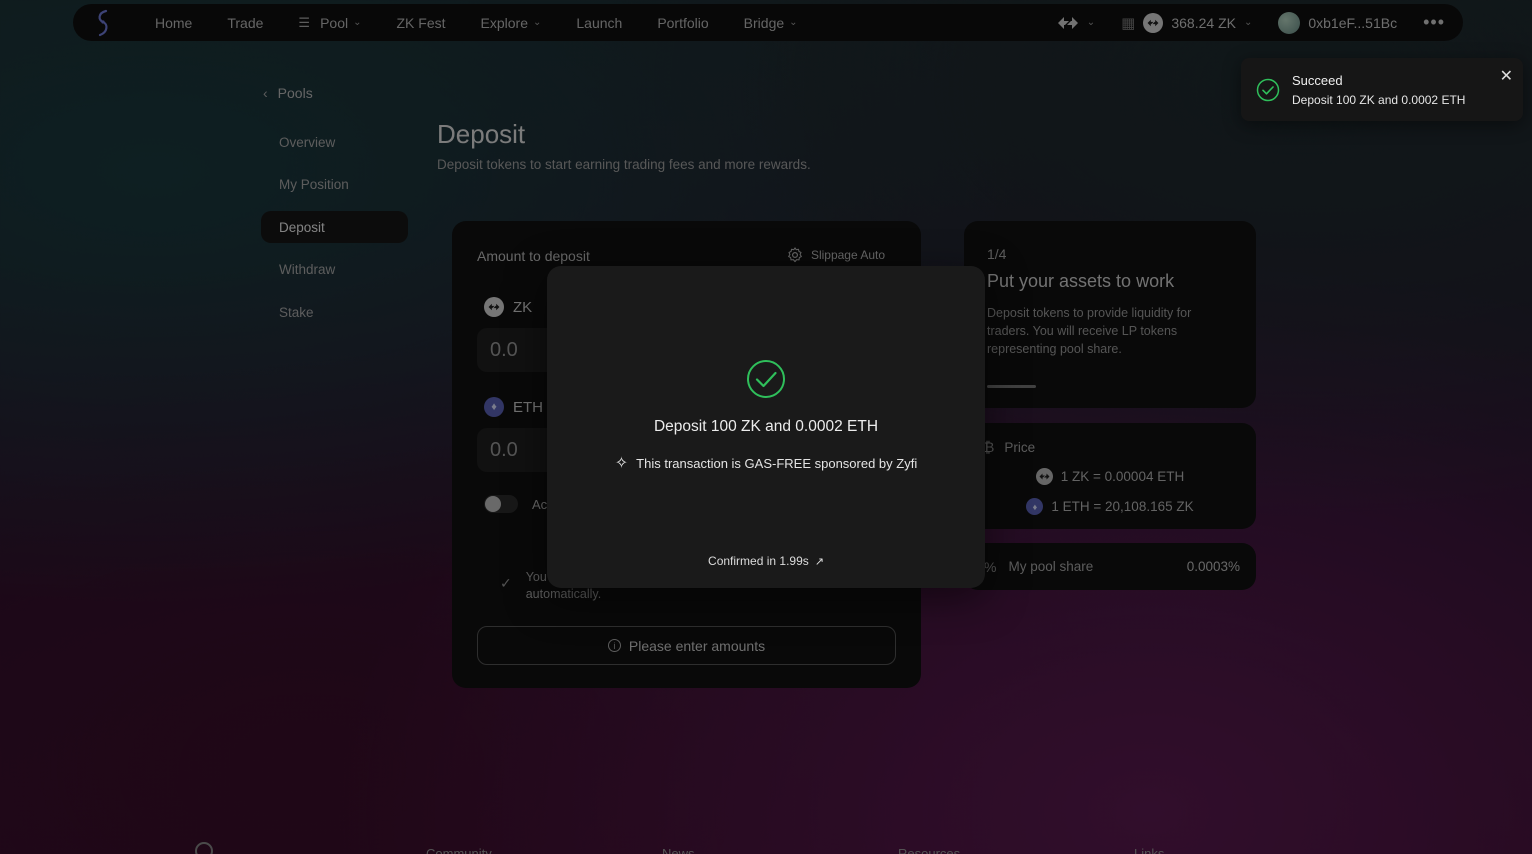 The image size is (1532, 854). Describe the element at coordinates (614, 645) in the screenshot. I see `info-icon: i` at that location.